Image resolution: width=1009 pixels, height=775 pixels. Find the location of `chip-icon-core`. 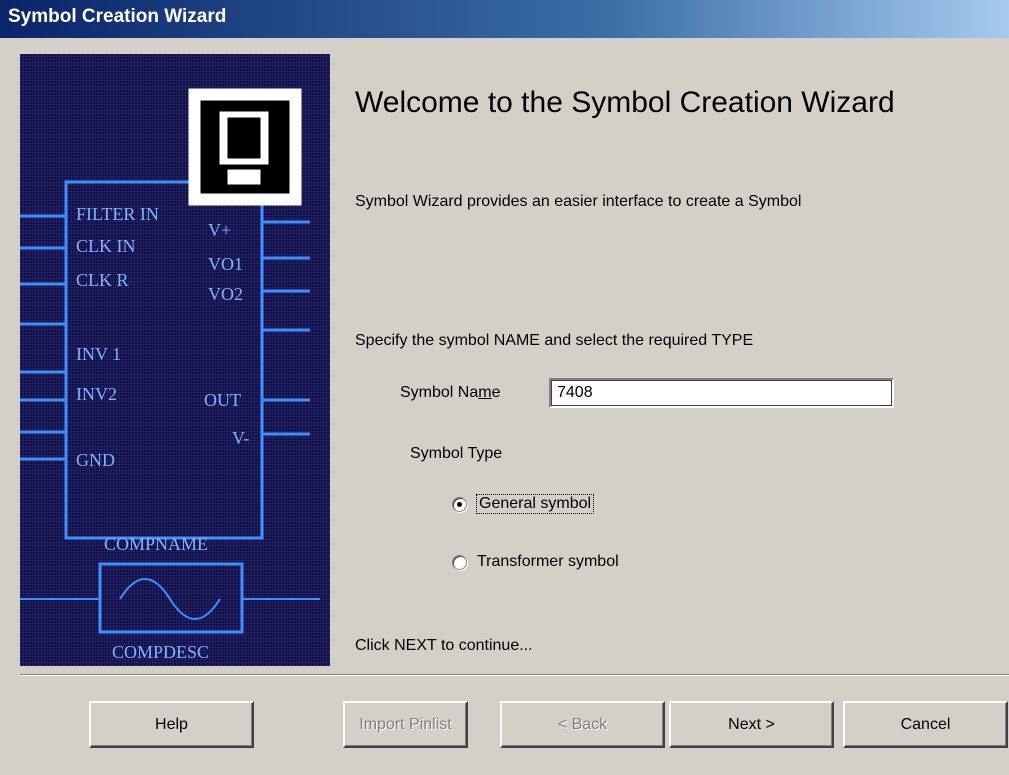

chip-icon-core is located at coordinates (244, 138).